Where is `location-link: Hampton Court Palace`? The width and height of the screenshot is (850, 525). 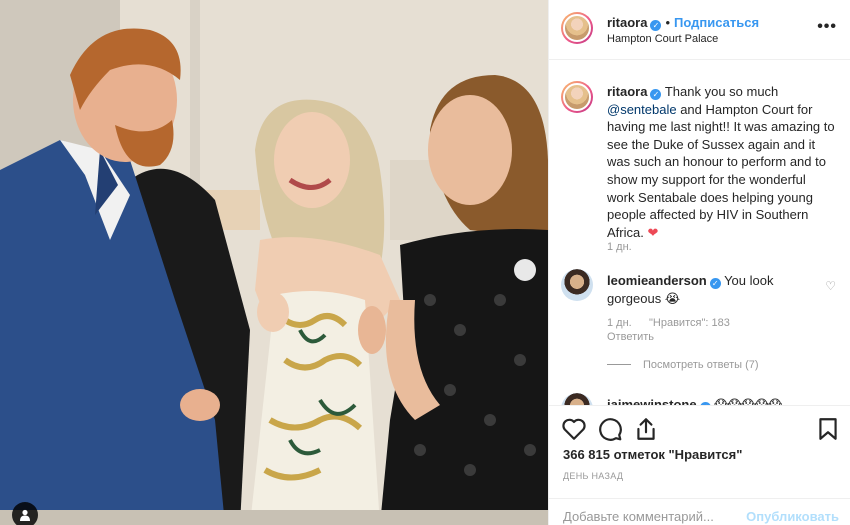 location-link: Hampton Court Palace is located at coordinates (662, 39).